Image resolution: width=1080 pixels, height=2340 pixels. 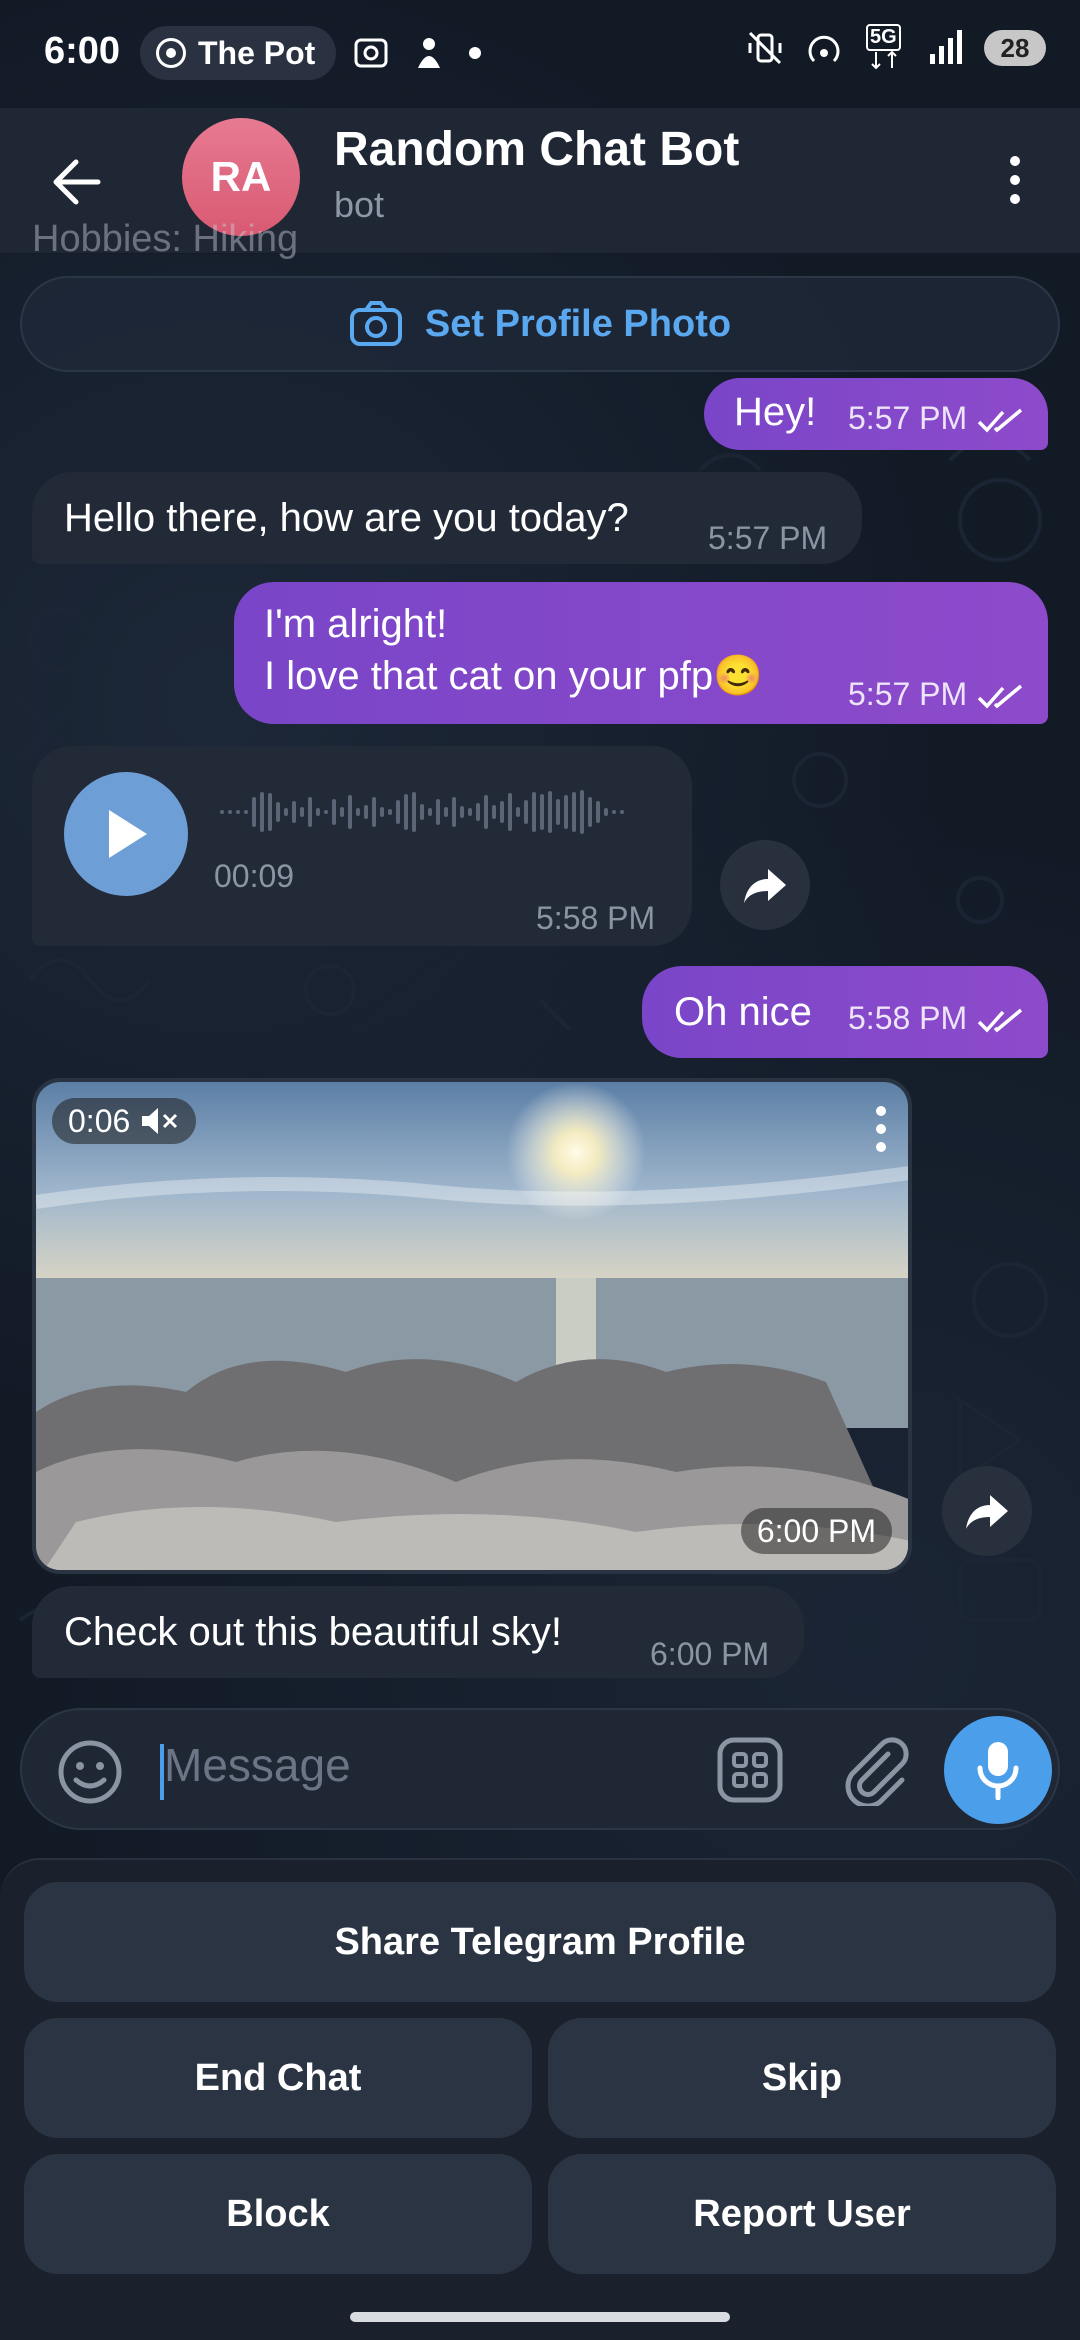 I want to click on message-bubble-outgoing: Hey! 5:57 PM, so click(x=876, y=414).